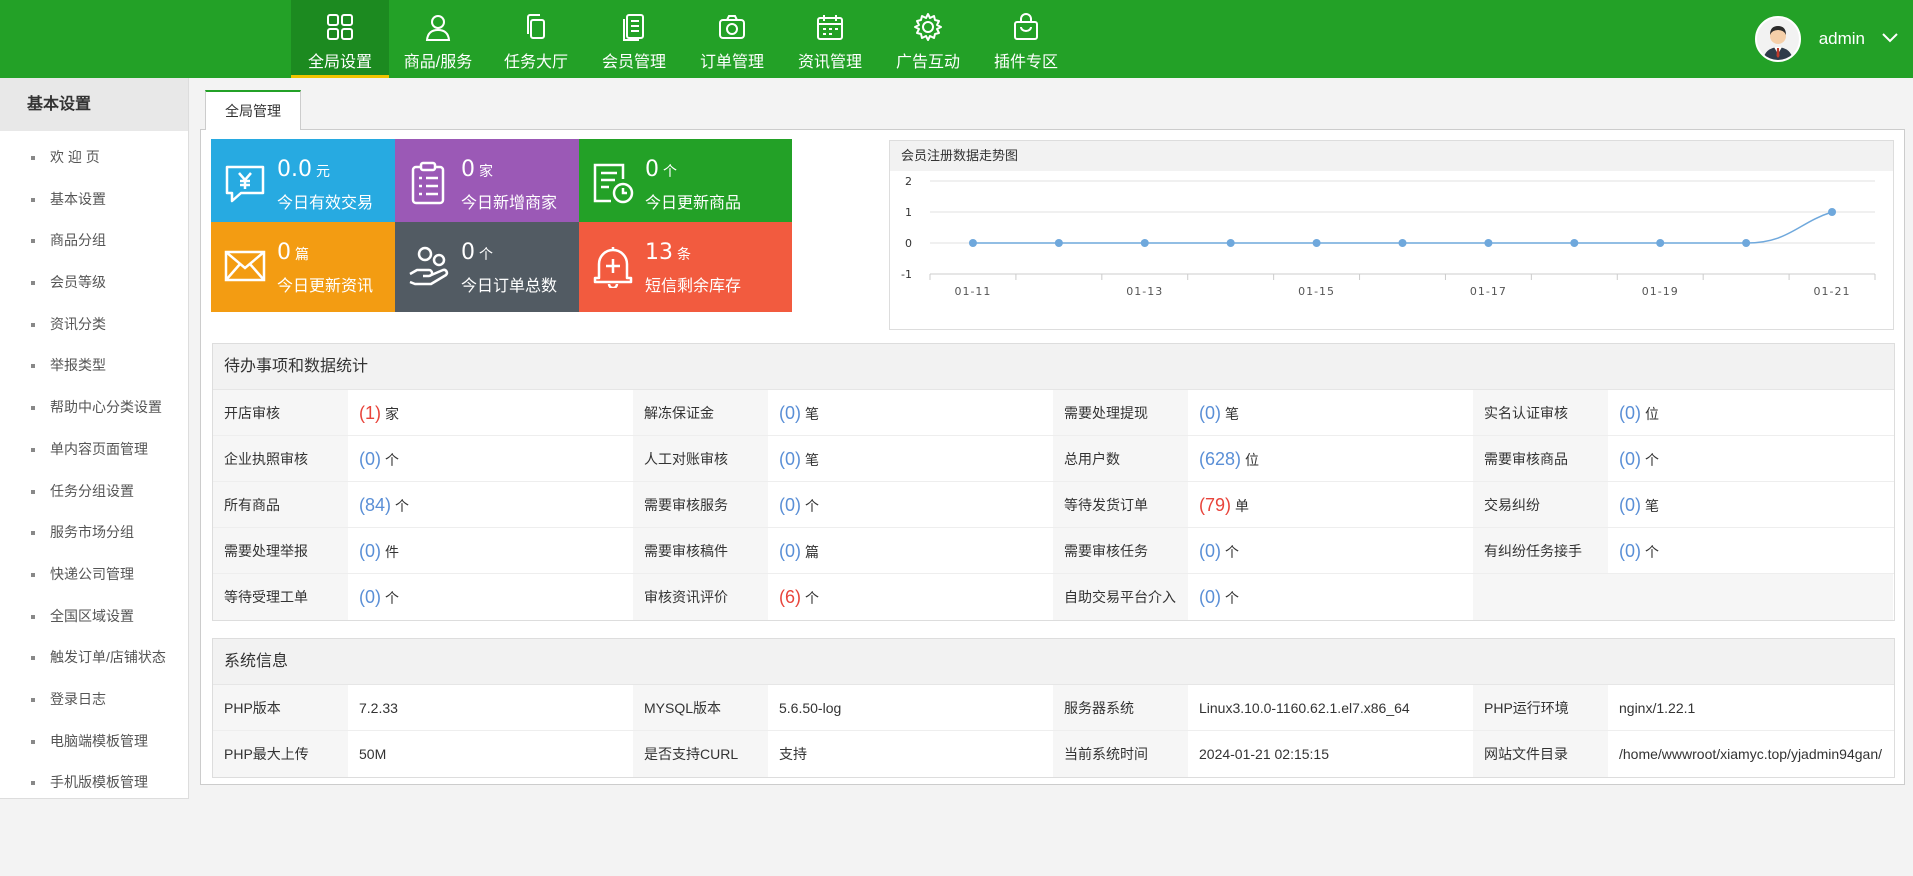 The width and height of the screenshot is (1913, 876). Describe the element at coordinates (94, 783) in the screenshot. I see `sidebar-item: 手机版模板管理` at that location.